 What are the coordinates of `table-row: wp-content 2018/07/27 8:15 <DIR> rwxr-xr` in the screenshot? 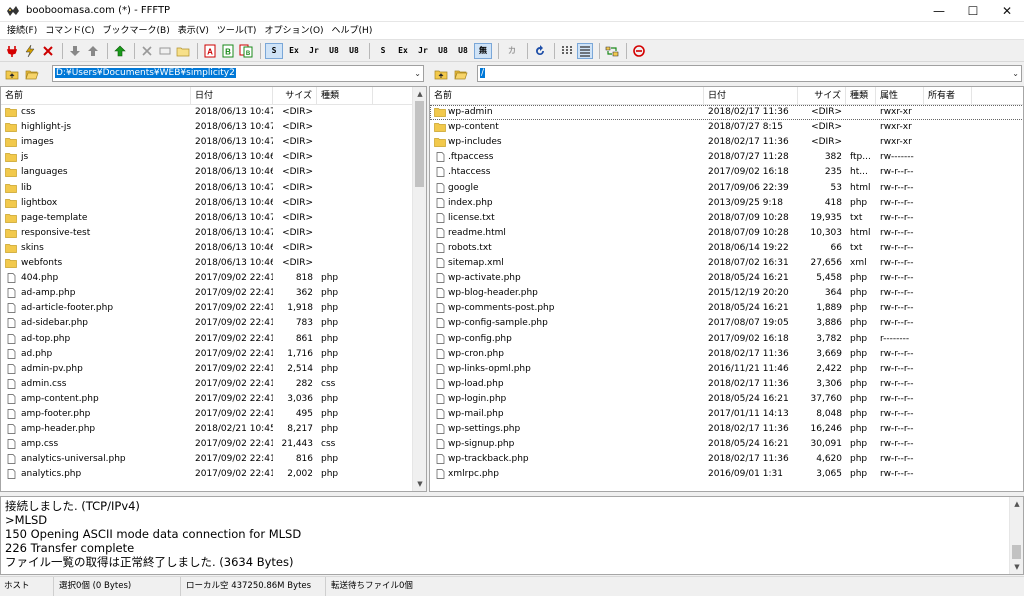 It's located at (726, 127).